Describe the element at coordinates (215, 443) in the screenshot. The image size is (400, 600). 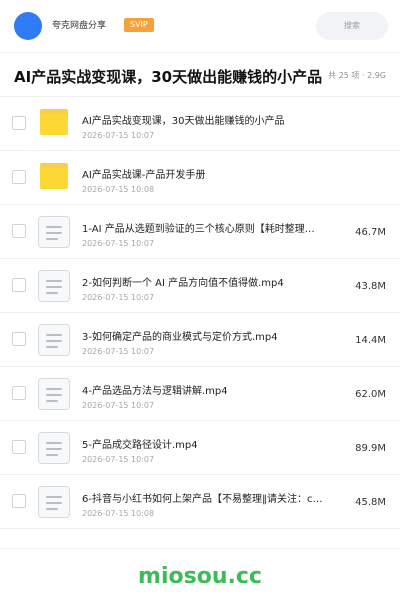
I see `file-name: 5-产品成交路径设计.mp4` at that location.